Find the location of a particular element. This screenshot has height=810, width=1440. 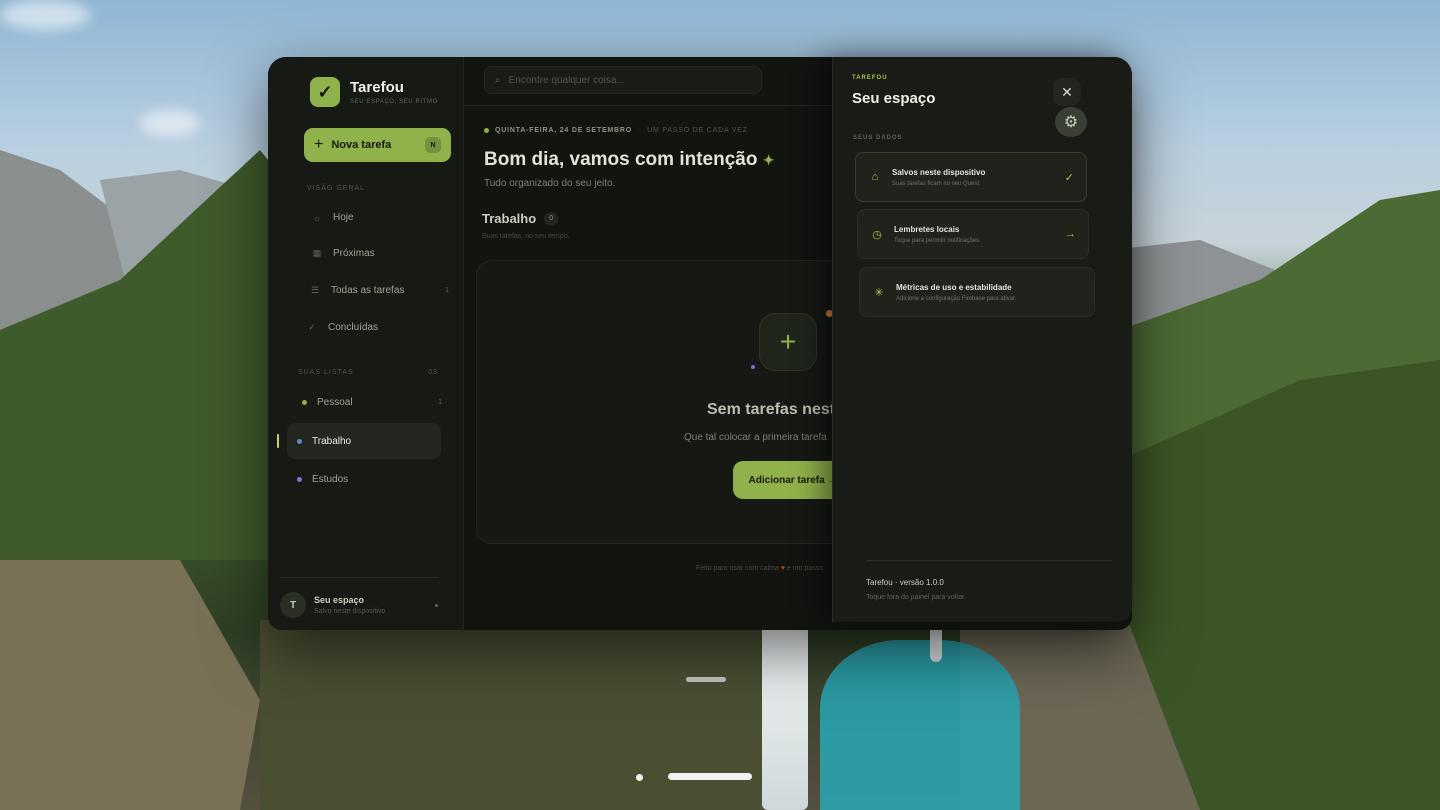

search-bar: ⌕ is located at coordinates (623, 80).